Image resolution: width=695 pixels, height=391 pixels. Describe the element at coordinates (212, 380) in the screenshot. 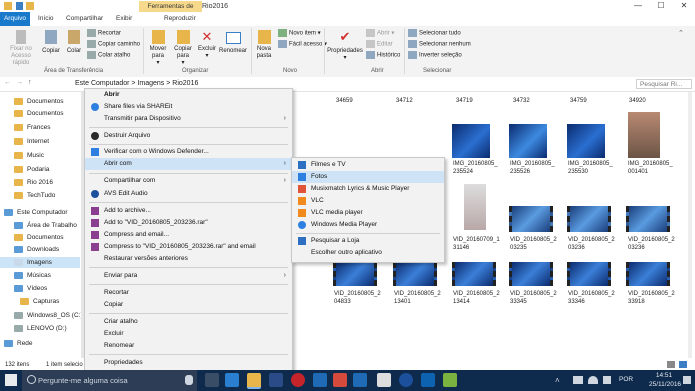

I see `task-view-icon` at that location.